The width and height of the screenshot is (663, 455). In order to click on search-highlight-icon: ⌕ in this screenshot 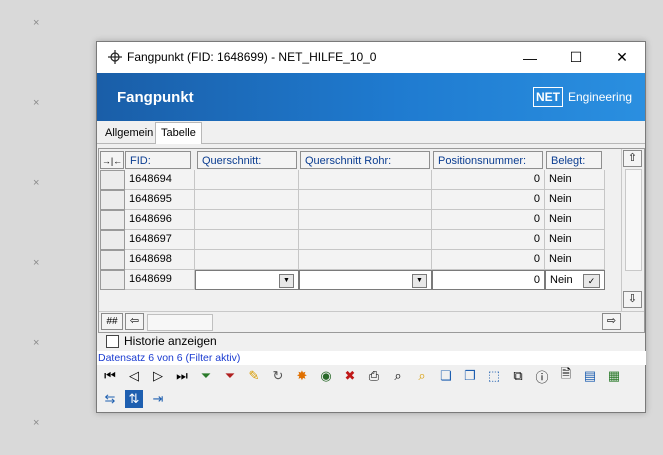, I will do `click(422, 376)`.